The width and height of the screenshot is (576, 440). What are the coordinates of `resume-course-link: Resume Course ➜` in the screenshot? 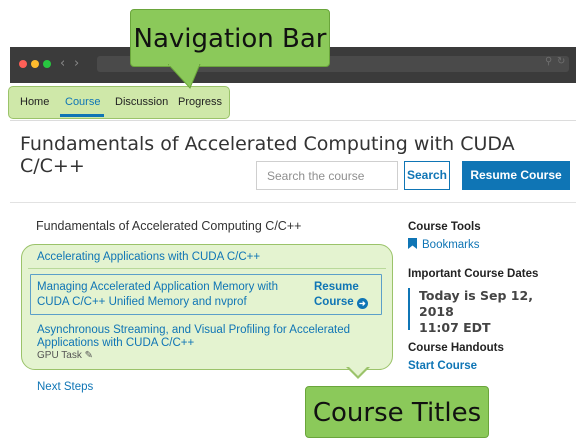 It's located at (346, 295).